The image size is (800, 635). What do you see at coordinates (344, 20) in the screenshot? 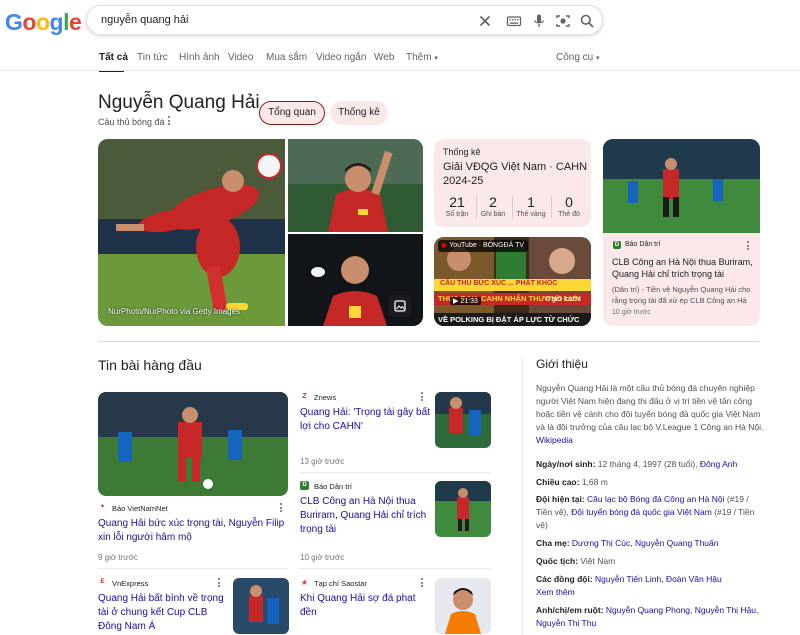
I see `search-box: nguyễn quang hải` at bounding box center [344, 20].